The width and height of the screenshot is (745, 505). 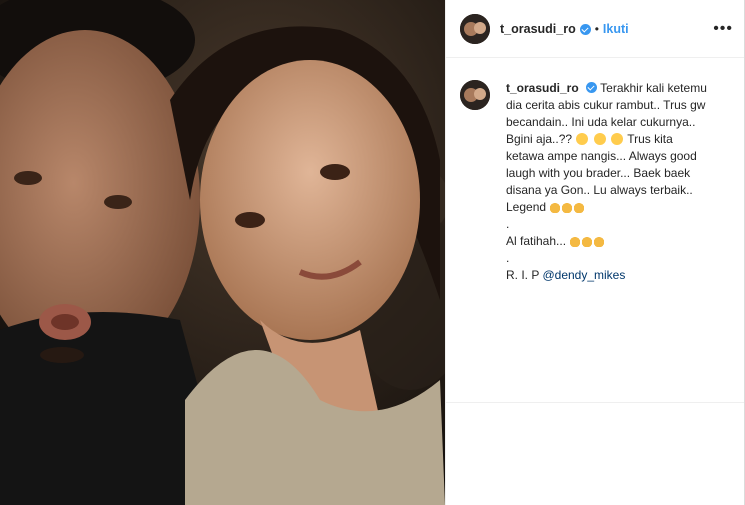 I want to click on post-header: t_orasudi_ro • Ikuti •••, so click(x=595, y=29).